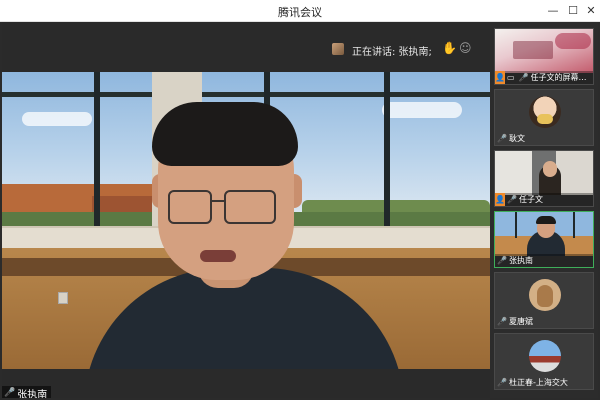  I want to click on reaction-icon: ✋☺, so click(457, 48).